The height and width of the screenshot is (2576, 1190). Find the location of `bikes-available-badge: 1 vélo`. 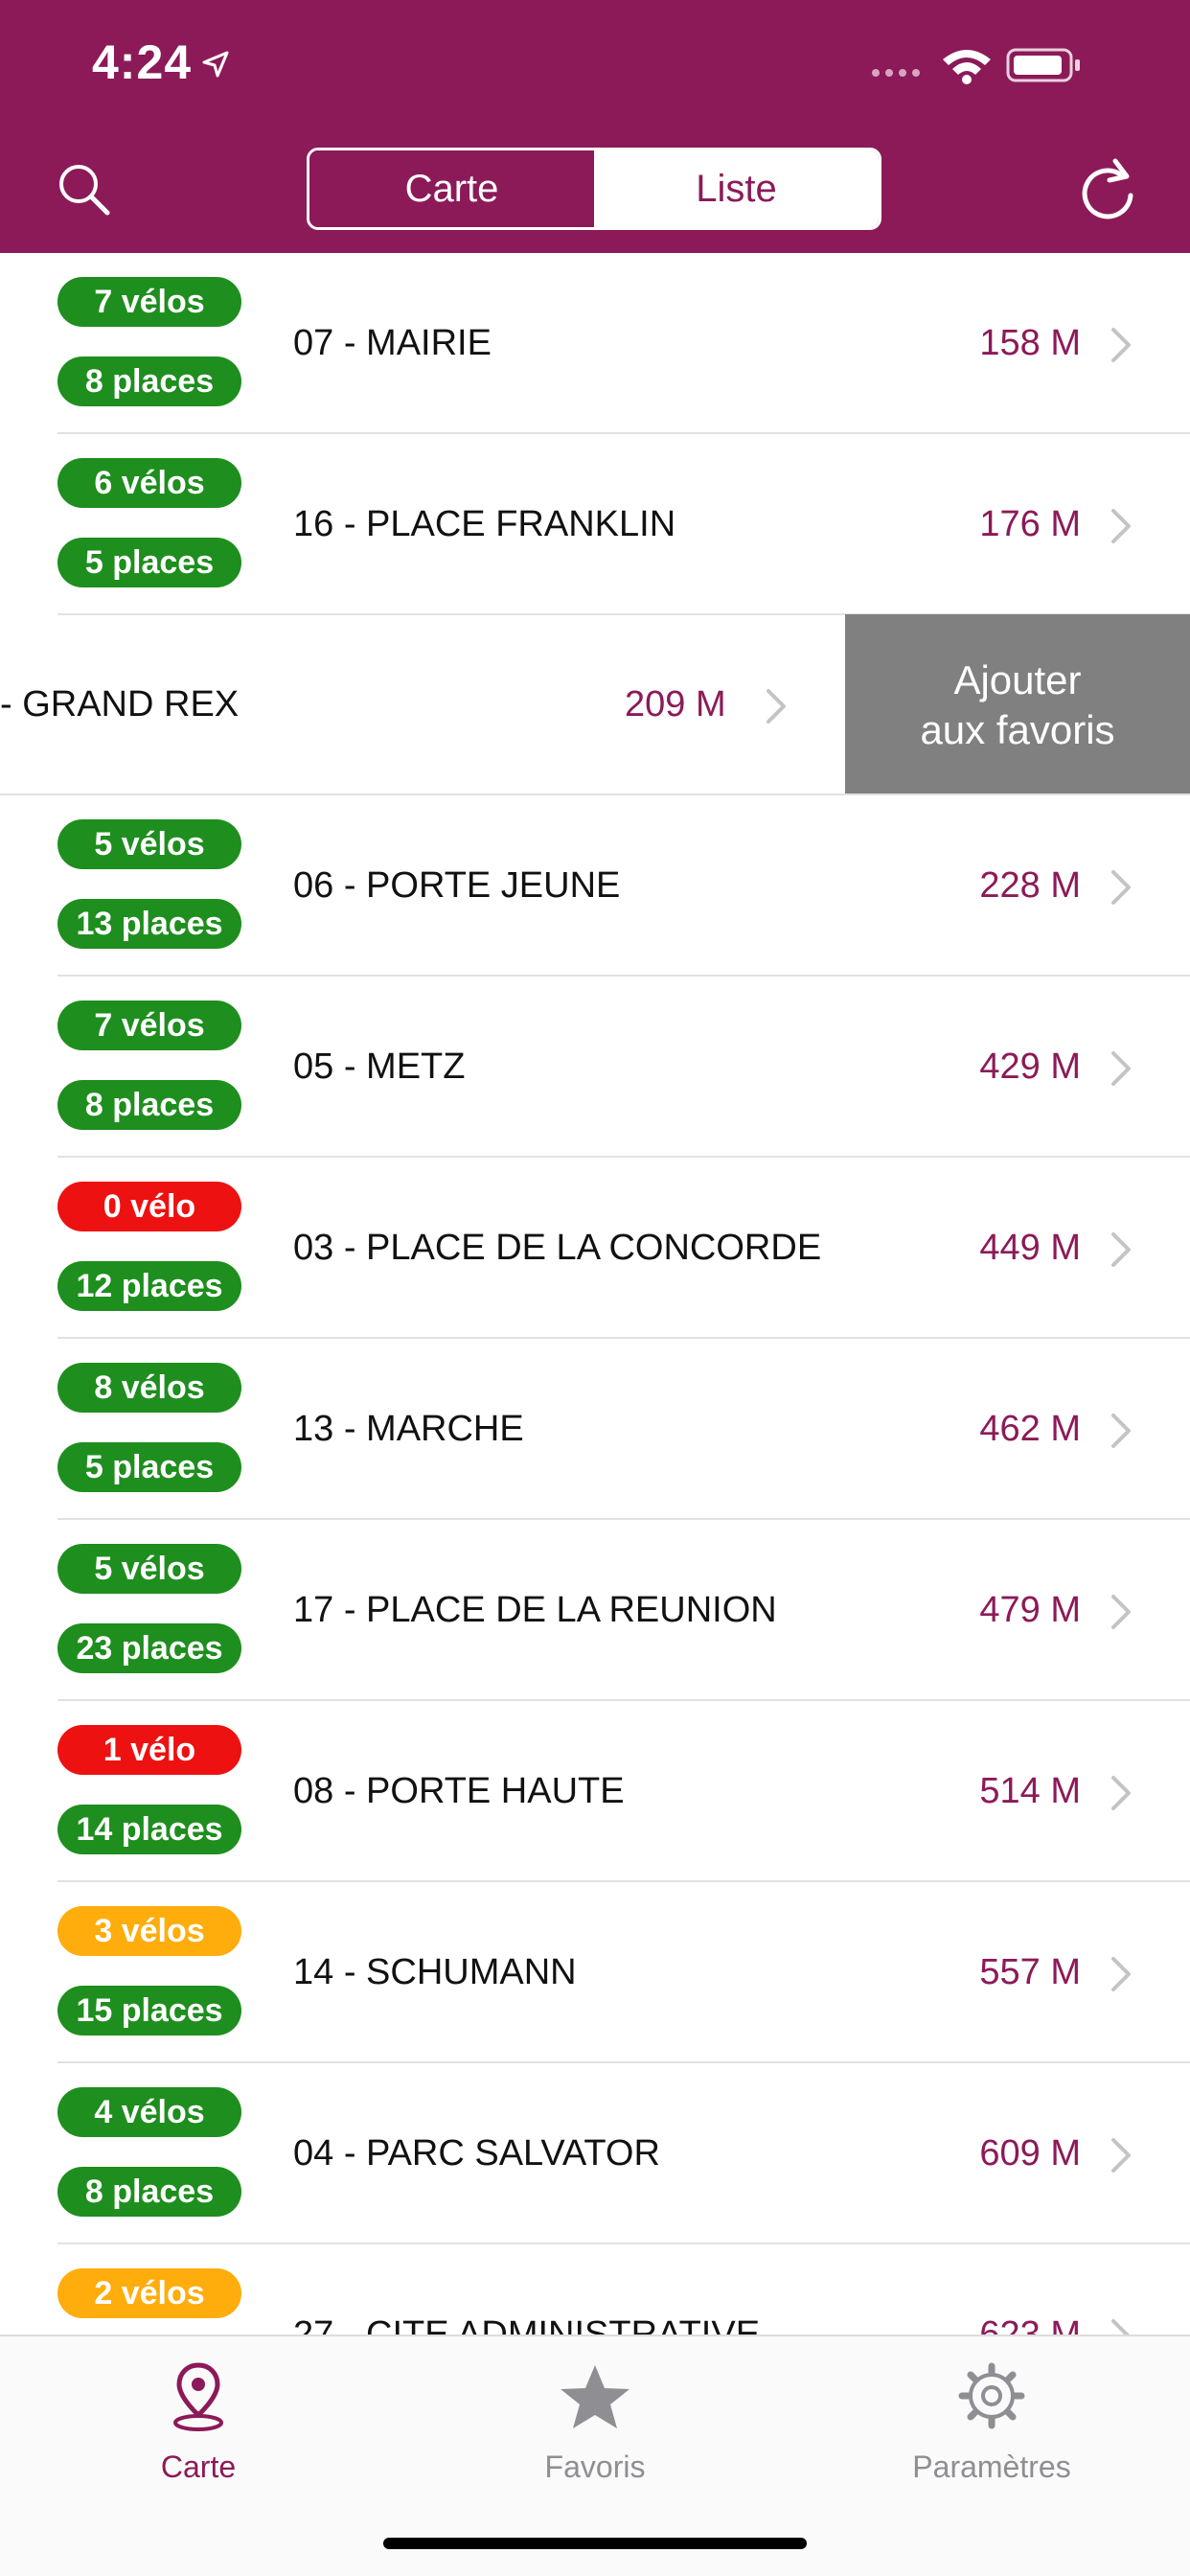

bikes-available-badge: 1 vélo is located at coordinates (149, 1750).